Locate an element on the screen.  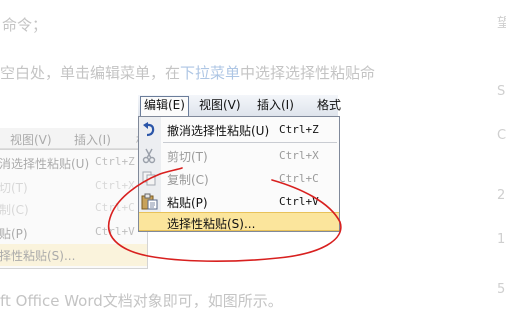
ghost-menubar-item: 视图(V) is located at coordinates (31, 140).